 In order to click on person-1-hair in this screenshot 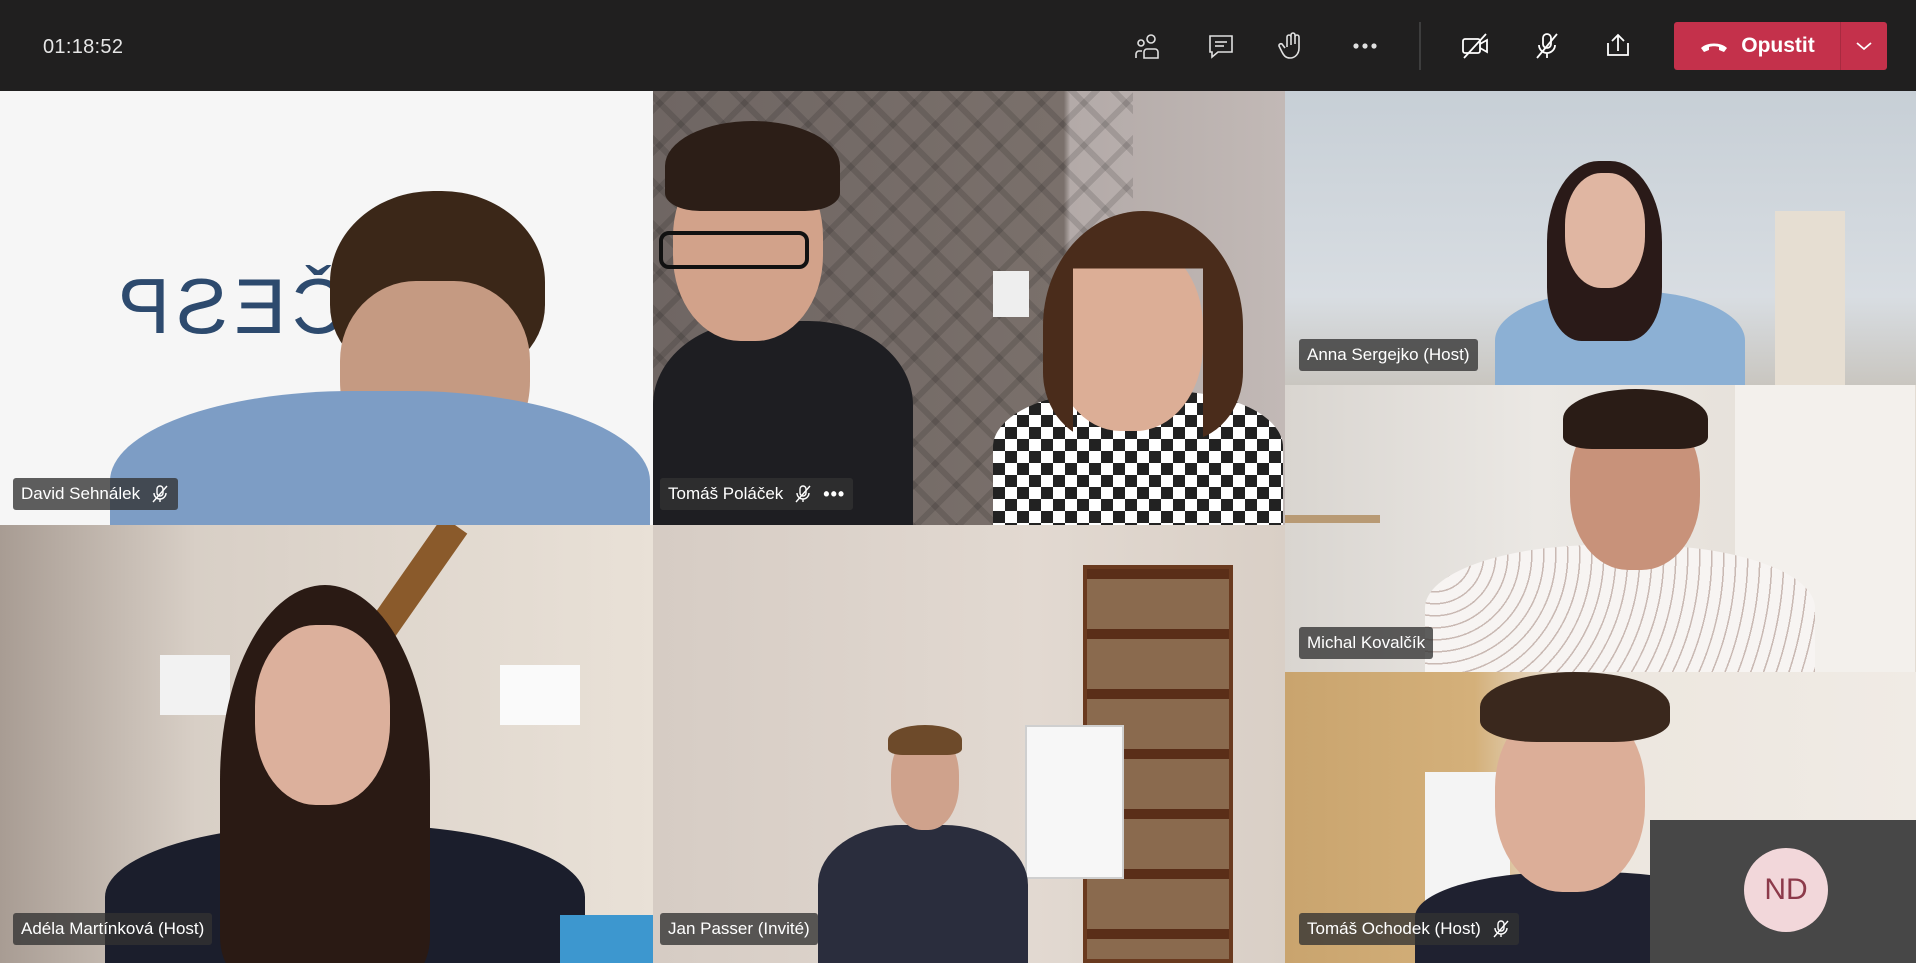, I will do `click(752, 166)`.